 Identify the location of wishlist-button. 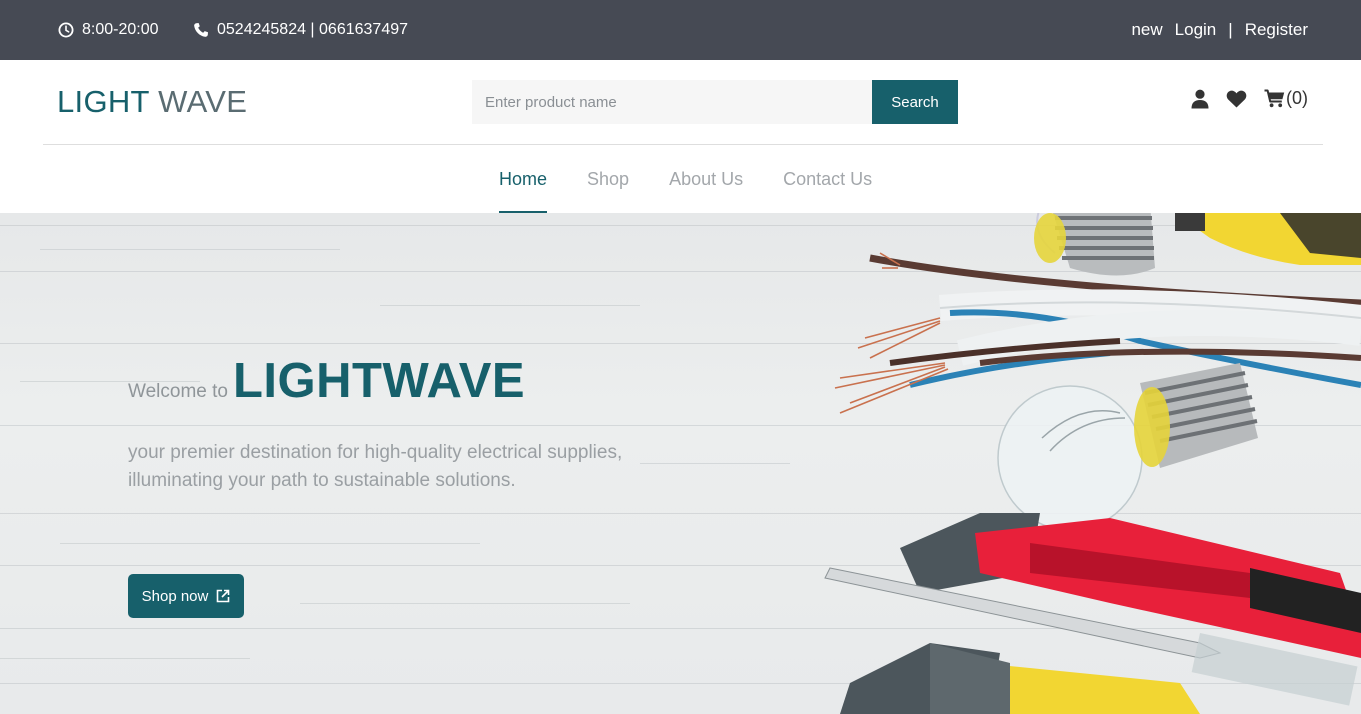
(1236, 99).